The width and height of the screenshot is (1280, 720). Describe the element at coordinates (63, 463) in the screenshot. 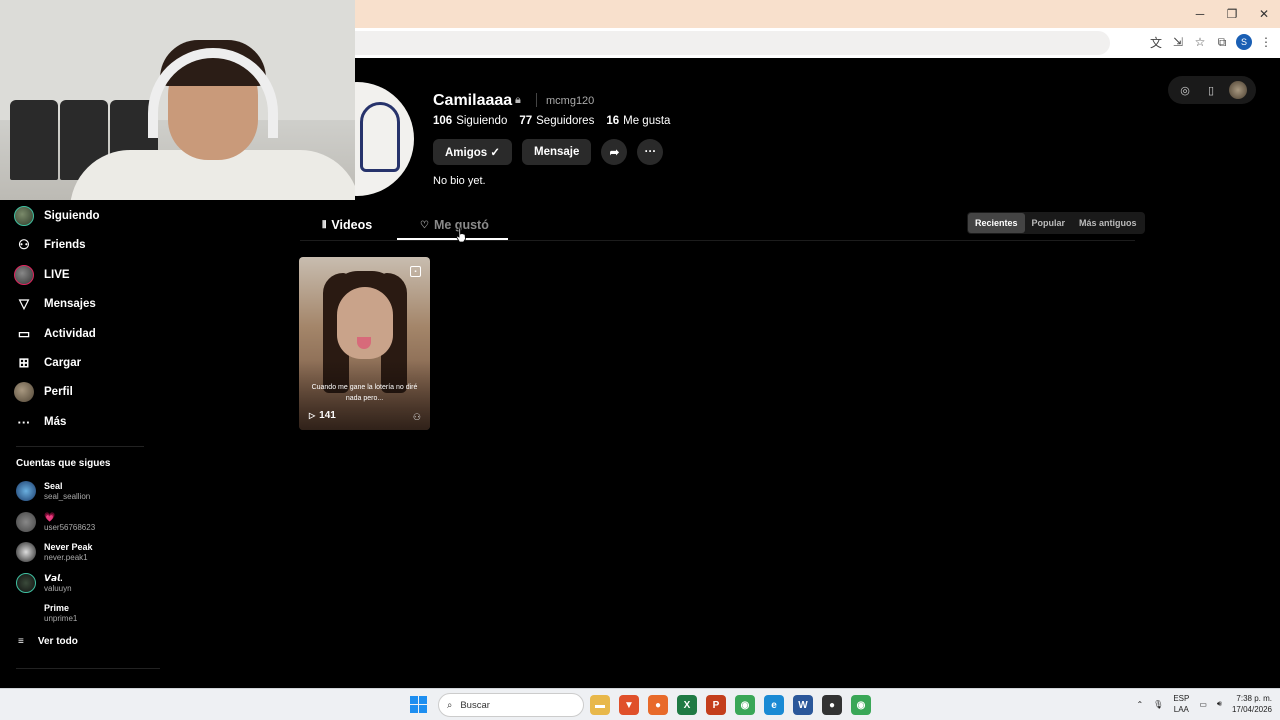

I see `following-accounts-title: Cuentas que sigues` at that location.